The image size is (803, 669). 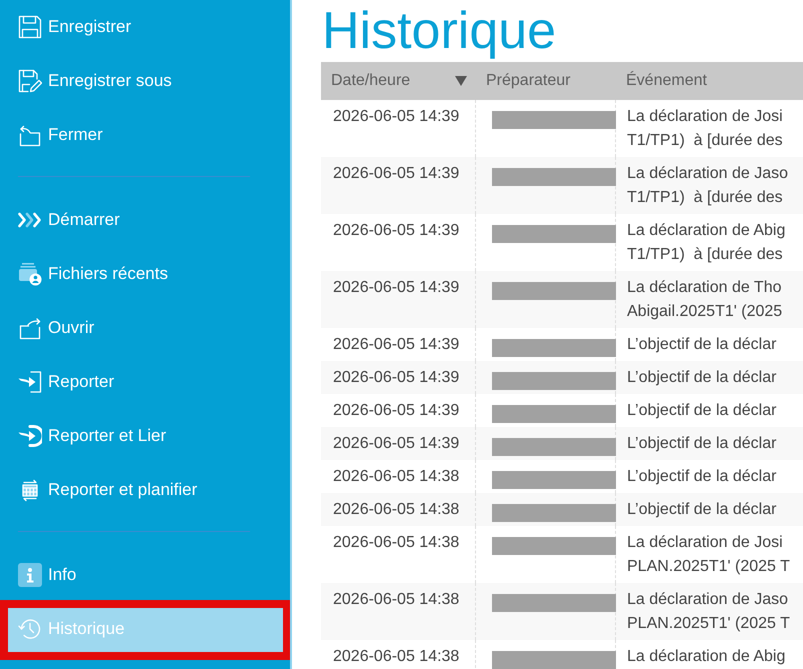 I want to click on event-cell-text: La déclaration de Josi T1/TP1) à [durée des, so click(x=705, y=129).